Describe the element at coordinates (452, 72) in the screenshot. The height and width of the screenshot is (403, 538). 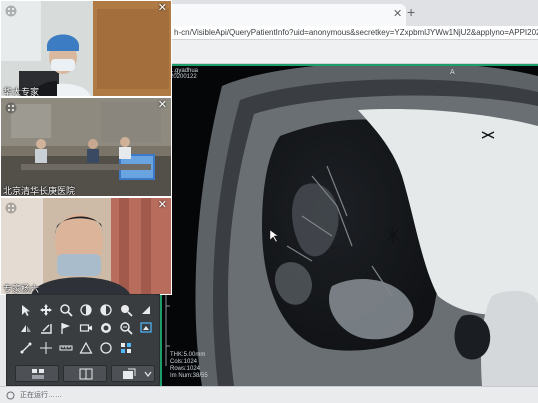
I see `orientation-label: A` at that location.